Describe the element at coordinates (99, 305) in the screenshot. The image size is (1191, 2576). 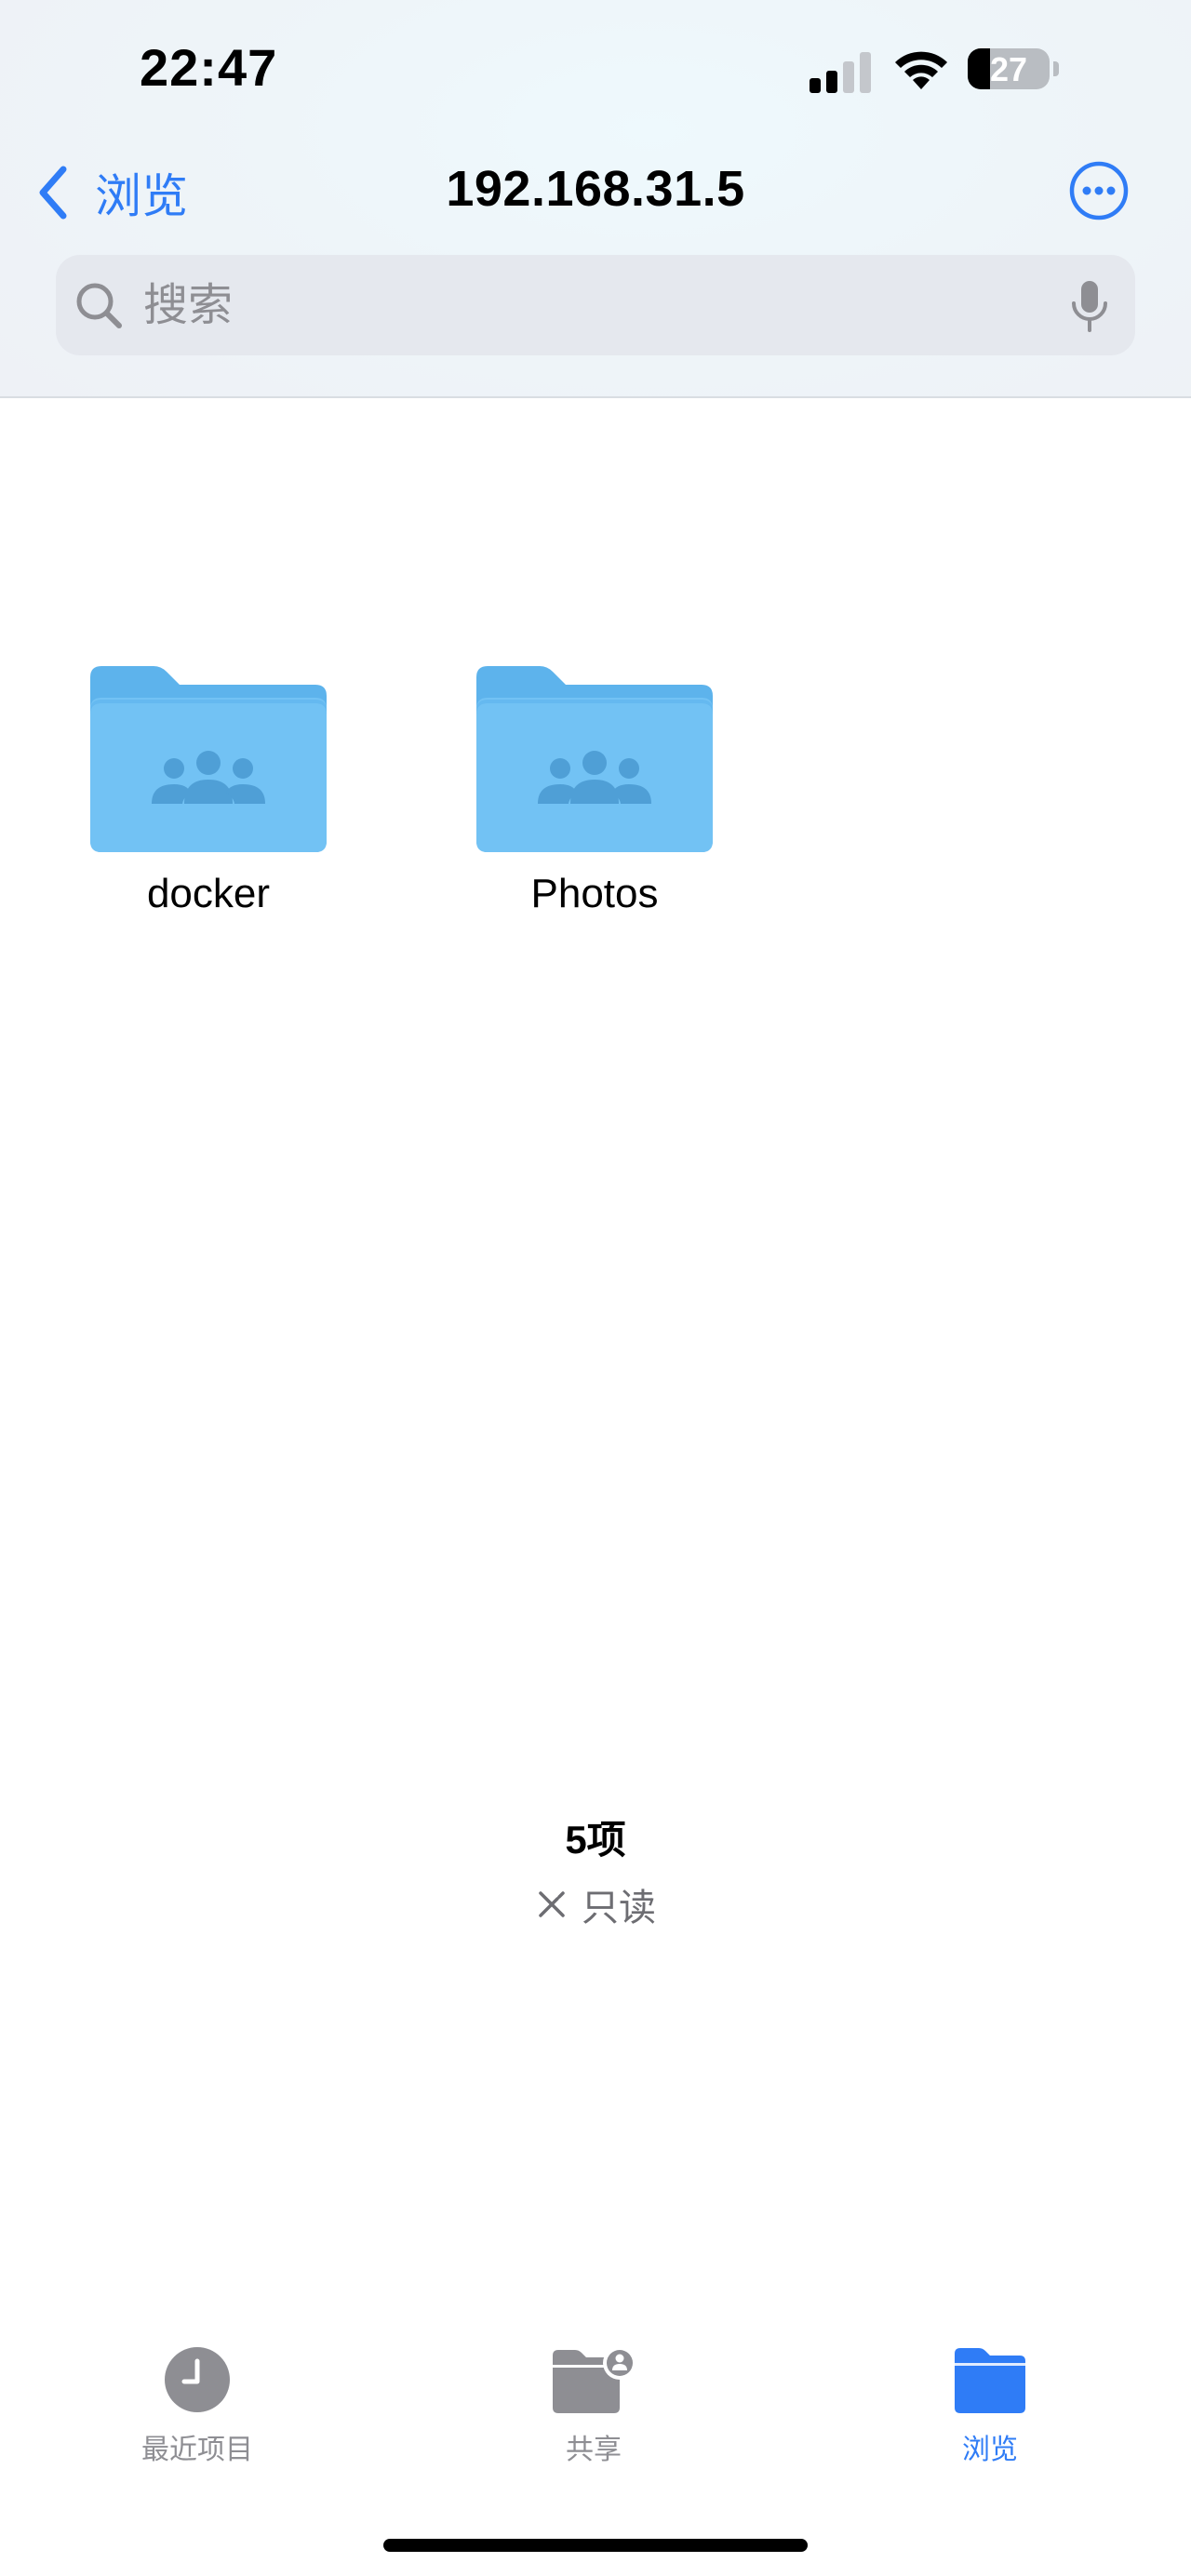
I see `search-icon` at that location.